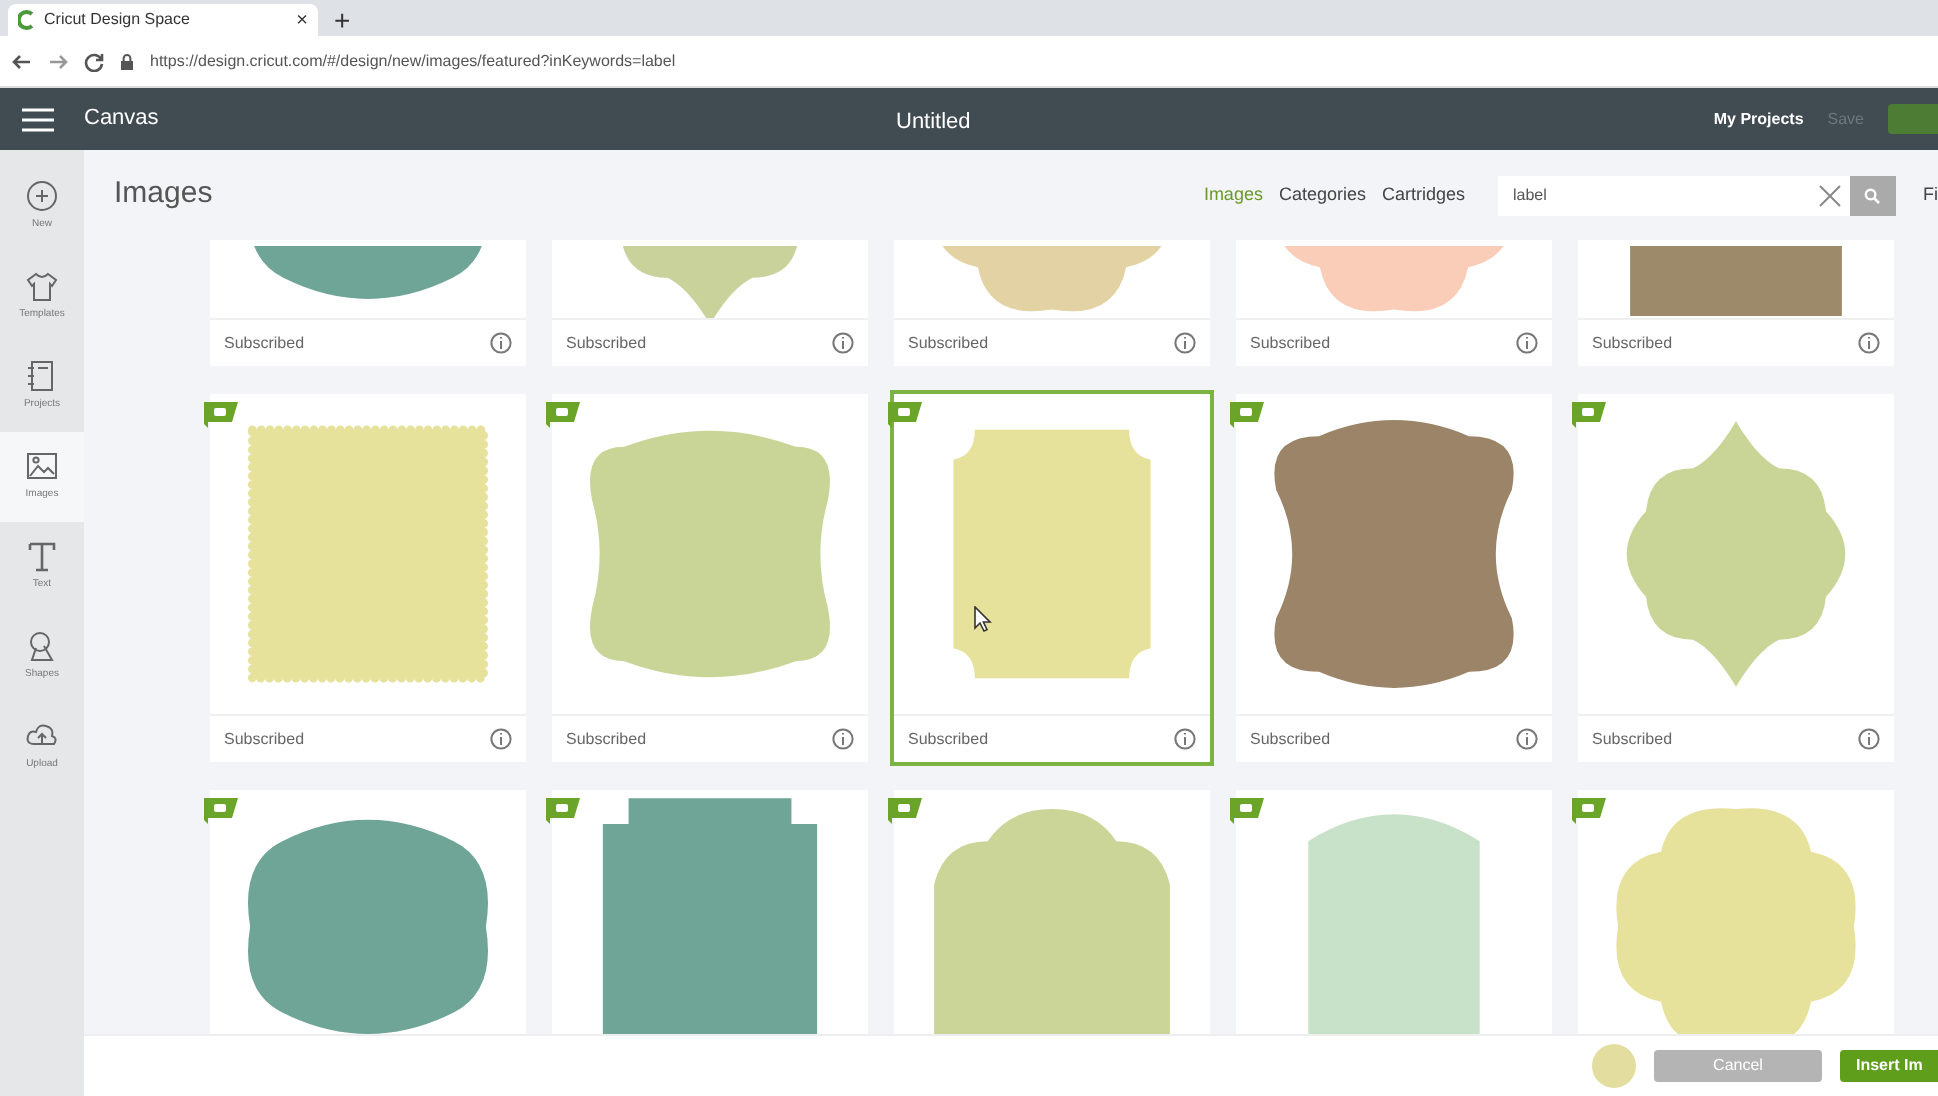  What do you see at coordinates (22, 61) in the screenshot?
I see `back-icon` at bounding box center [22, 61].